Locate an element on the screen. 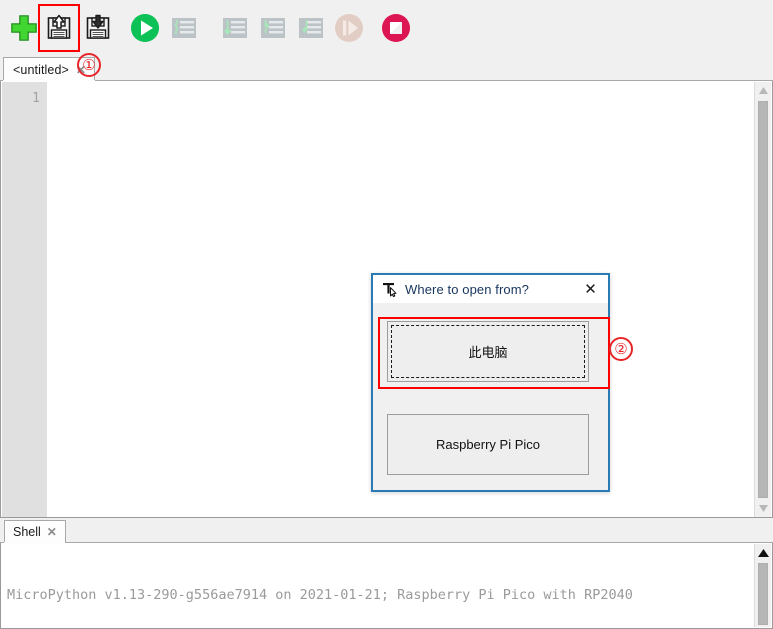 Image resolution: width=773 pixels, height=629 pixels. step-out-button is located at coordinates (311, 28).